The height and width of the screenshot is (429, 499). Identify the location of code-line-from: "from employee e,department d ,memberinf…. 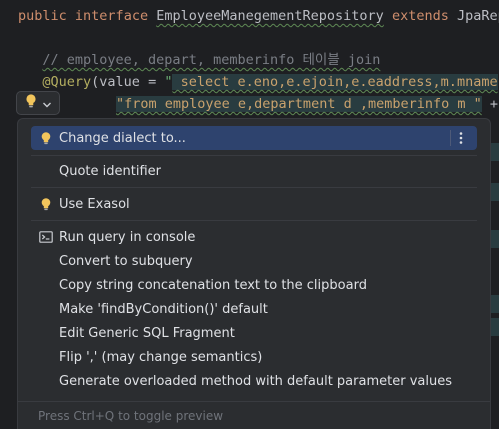
(307, 104).